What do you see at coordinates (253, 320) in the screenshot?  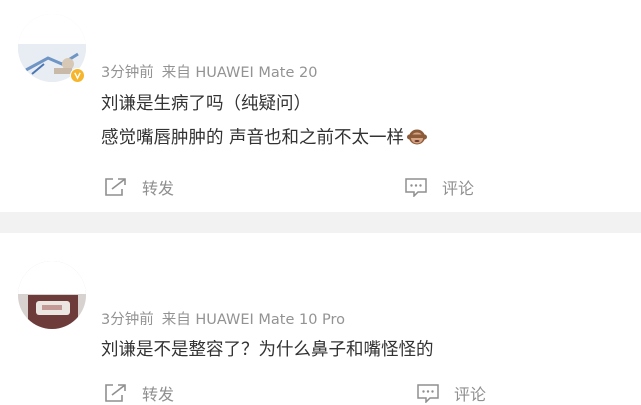 I see `comment-source: 来自 HUAWEI Mate 10 Pro` at bounding box center [253, 320].